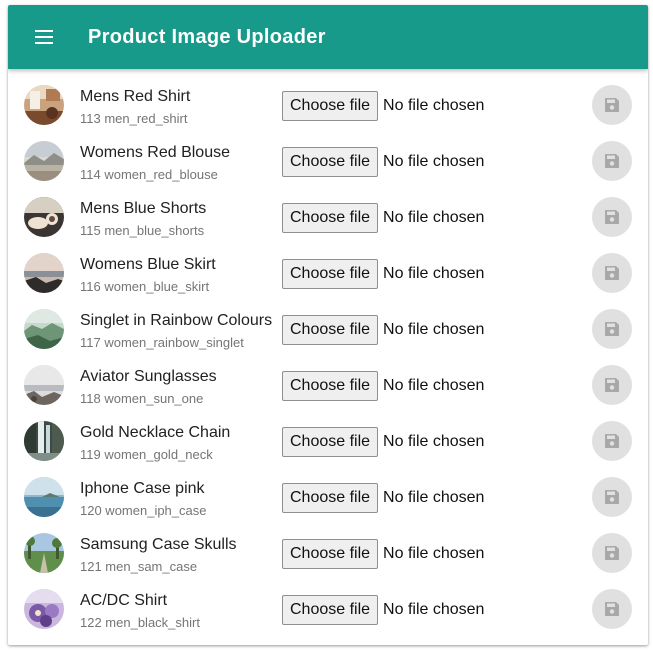 The image size is (653, 654). I want to click on product-code: 114 women_red_blouse, so click(149, 174).